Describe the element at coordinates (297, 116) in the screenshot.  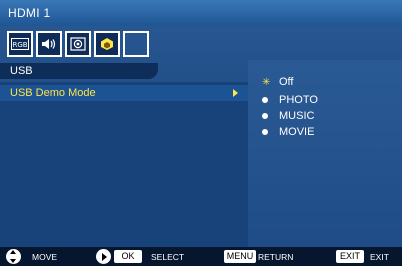
I see `option-label: MUSIC` at that location.